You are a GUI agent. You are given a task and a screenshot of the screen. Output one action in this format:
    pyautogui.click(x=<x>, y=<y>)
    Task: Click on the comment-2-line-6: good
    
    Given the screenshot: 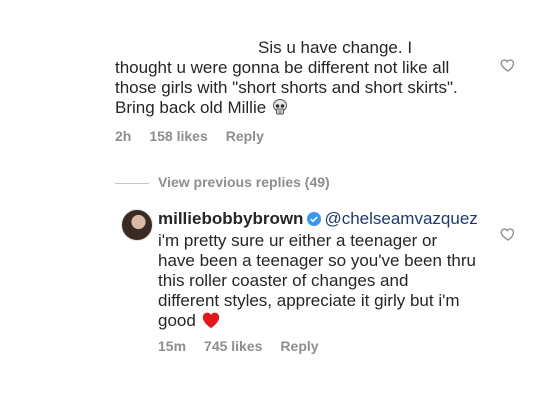 What is the action you would take?
    pyautogui.click(x=328, y=322)
    